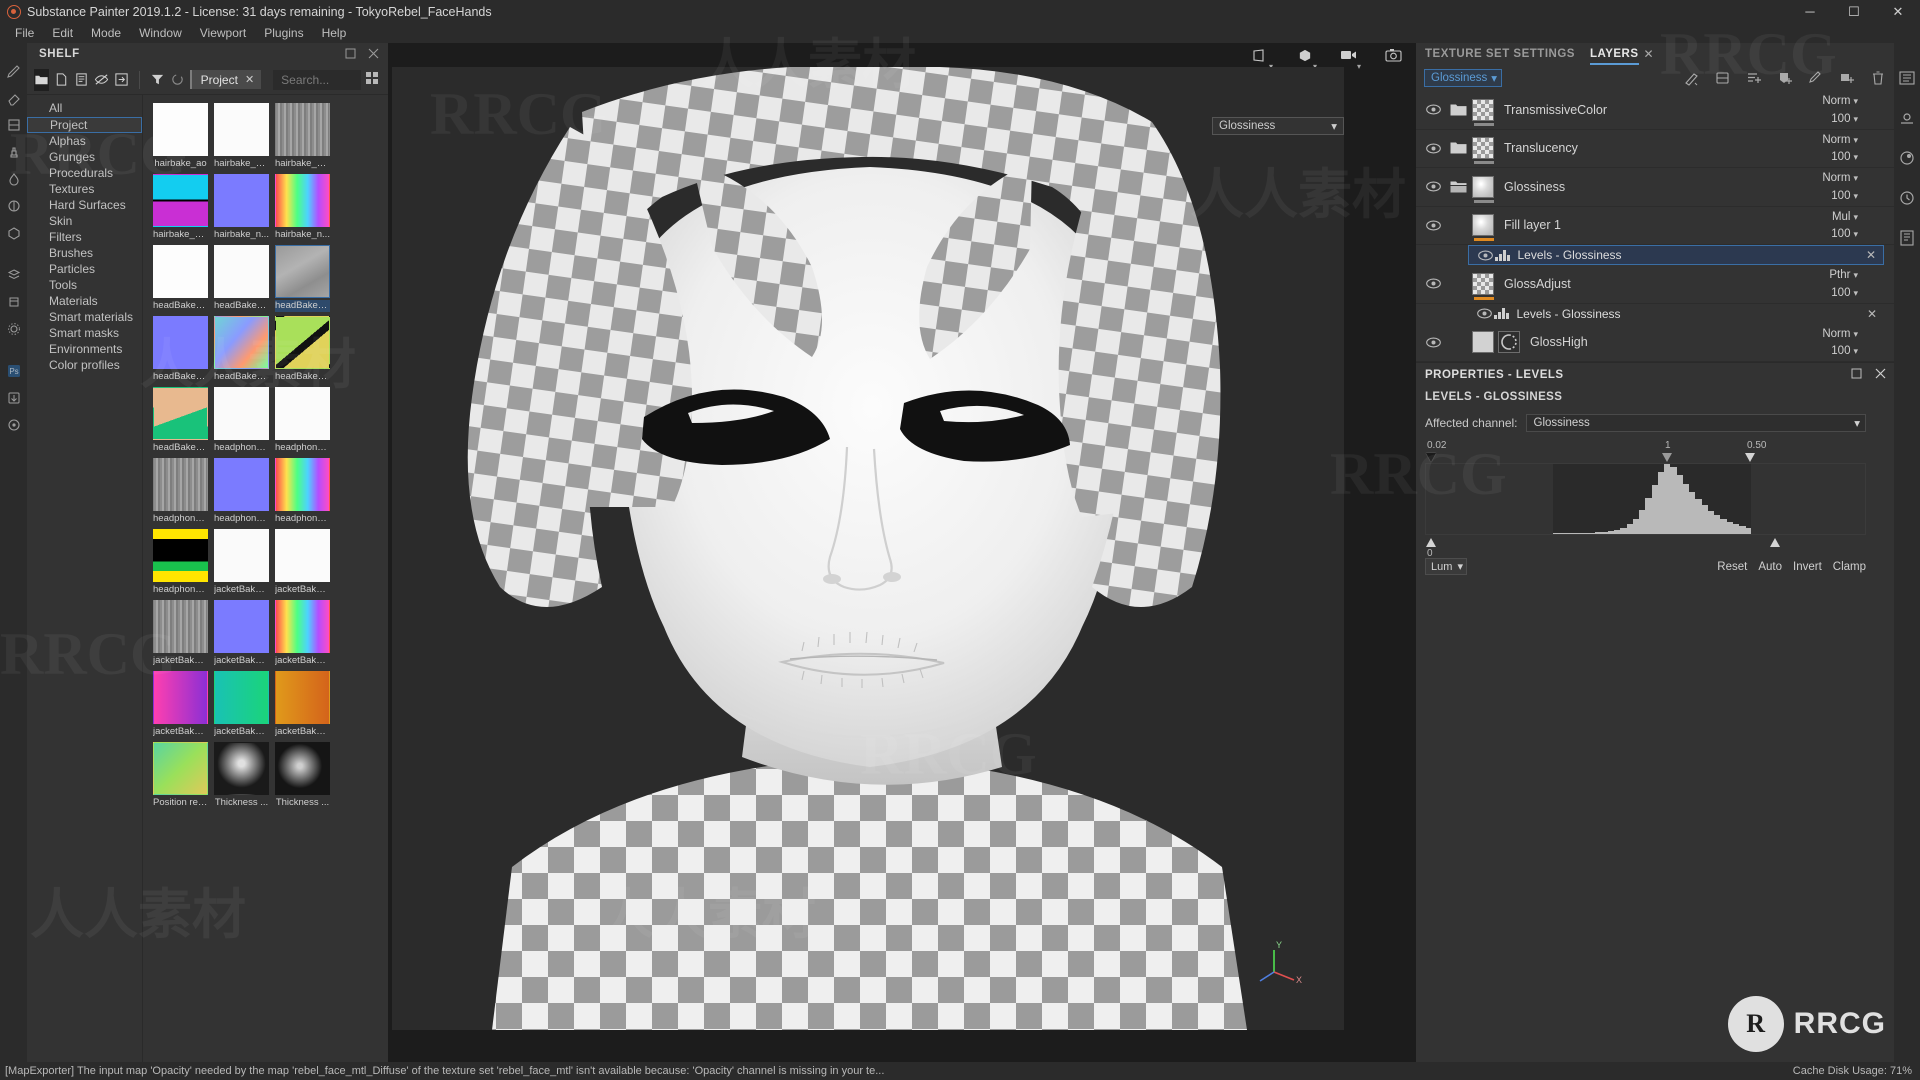 The image size is (1920, 1080). I want to click on viewport-layout-icon: ▾, so click(1261, 58).